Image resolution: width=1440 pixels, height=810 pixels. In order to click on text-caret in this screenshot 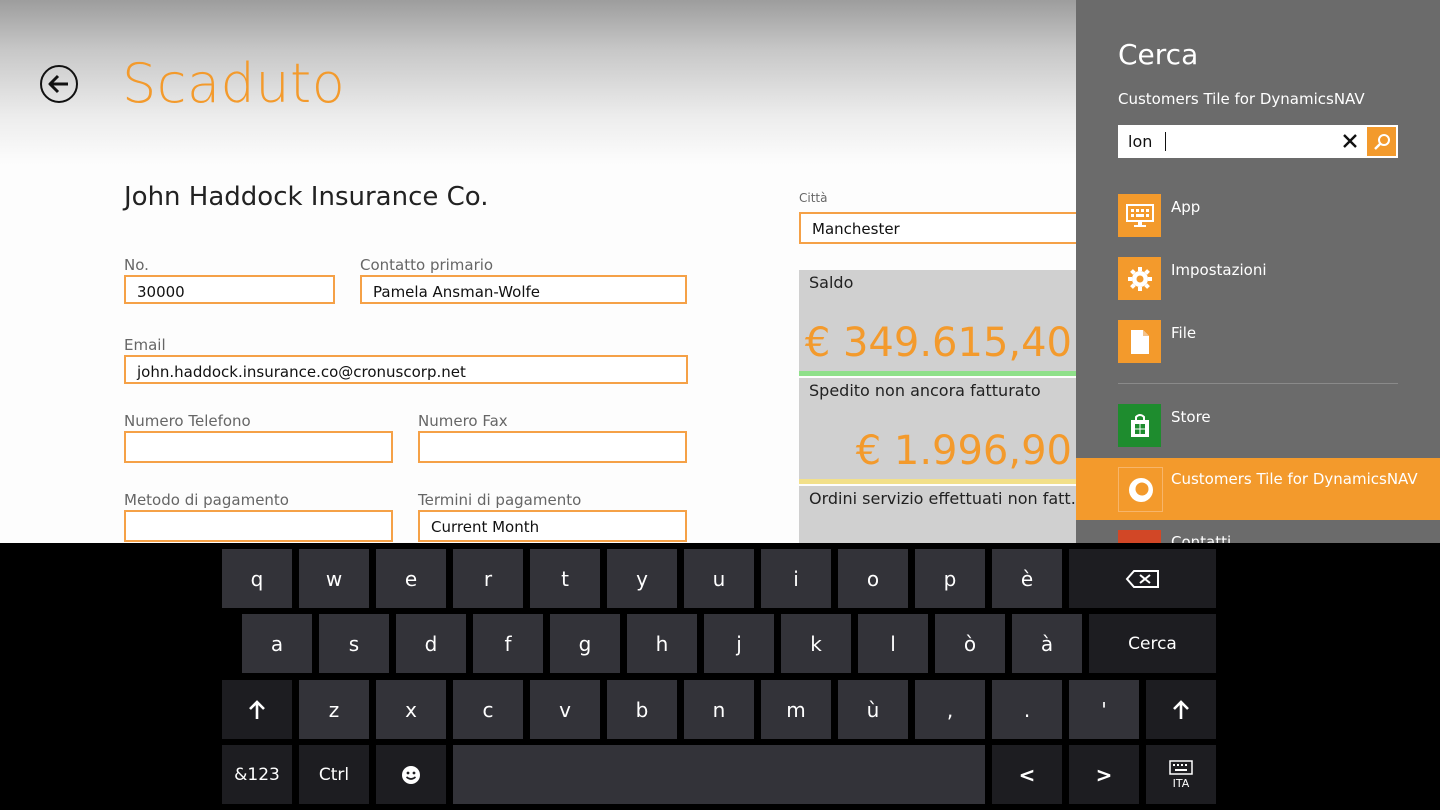, I will do `click(1165, 141)`.